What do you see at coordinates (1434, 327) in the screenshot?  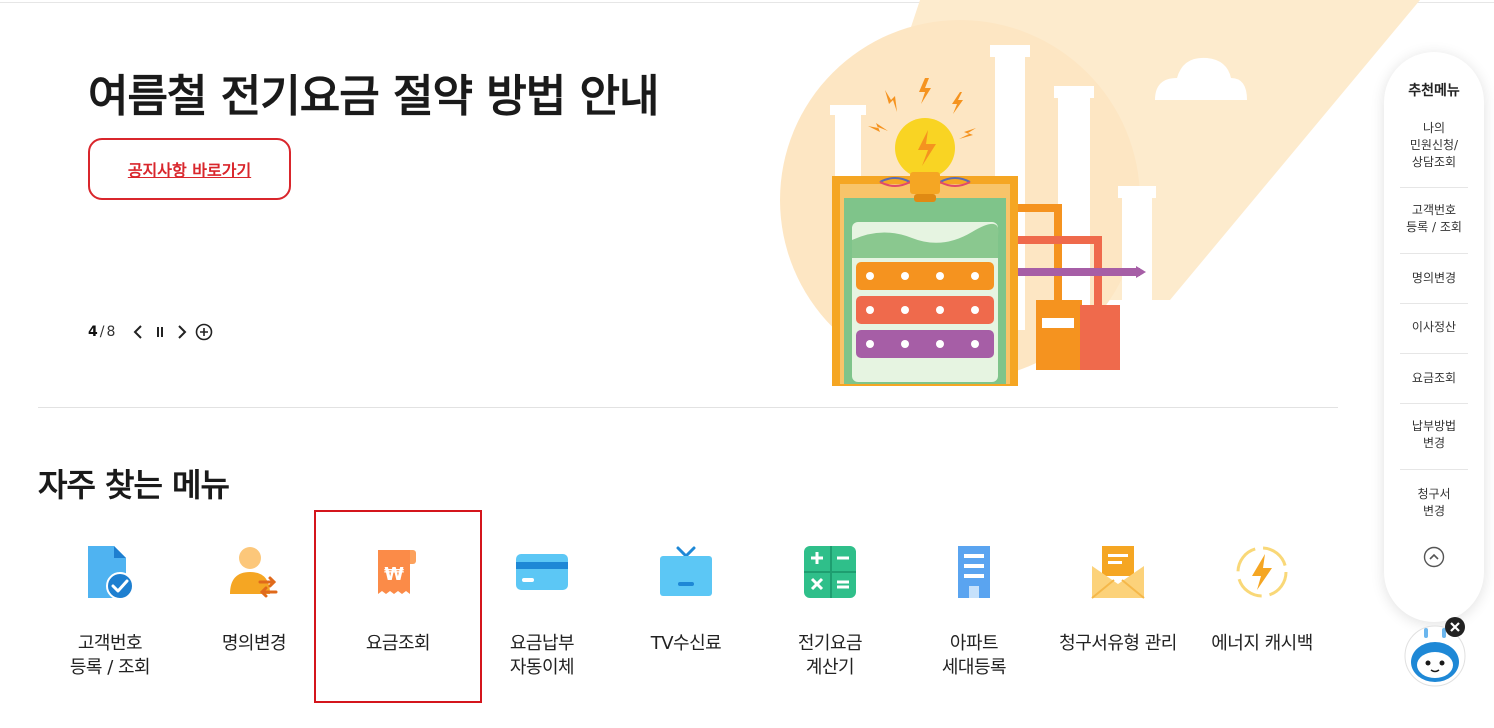 I see `quick-item-move-settlement: 이사정산` at bounding box center [1434, 327].